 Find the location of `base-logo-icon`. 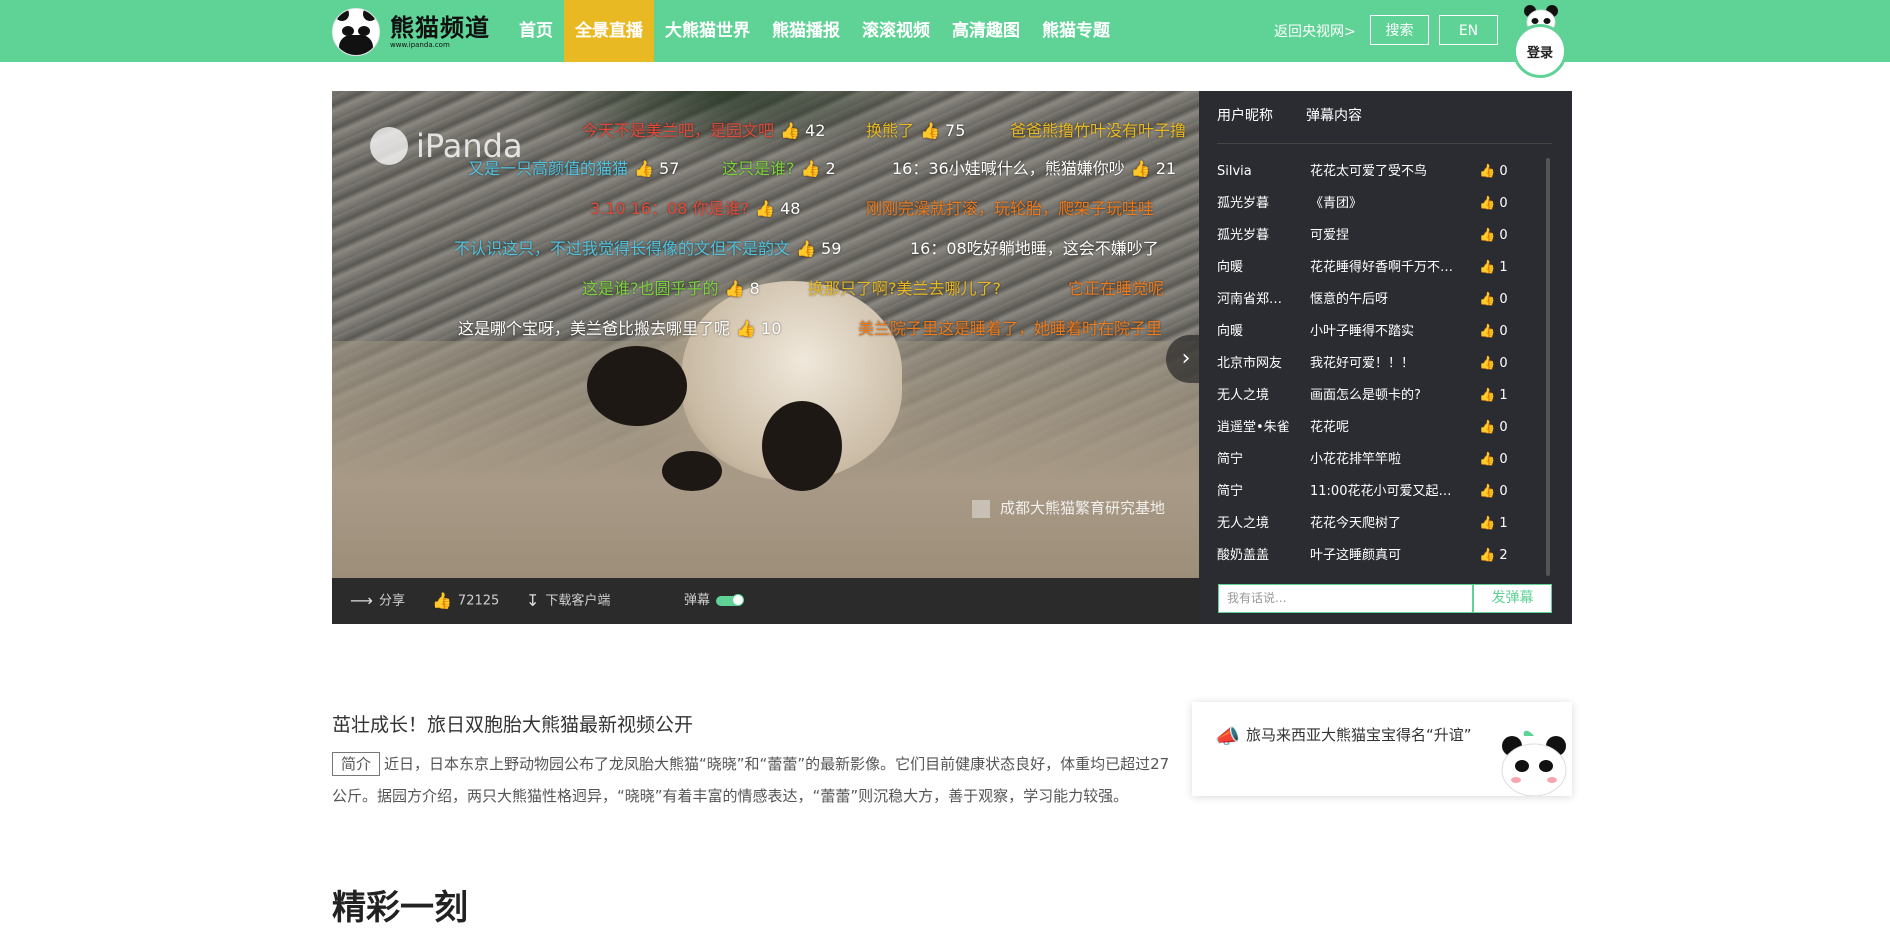

base-logo-icon is located at coordinates (981, 508).